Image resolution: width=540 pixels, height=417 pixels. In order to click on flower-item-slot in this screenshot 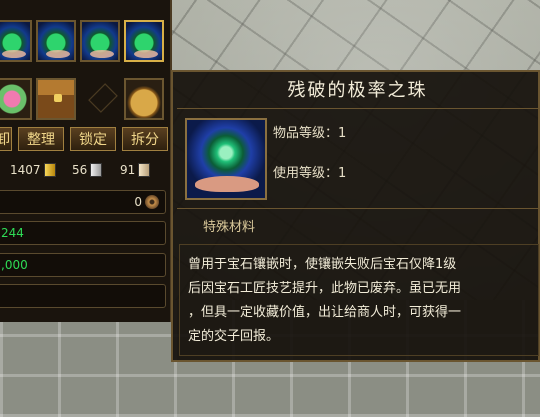, I will do `click(16, 99)`.